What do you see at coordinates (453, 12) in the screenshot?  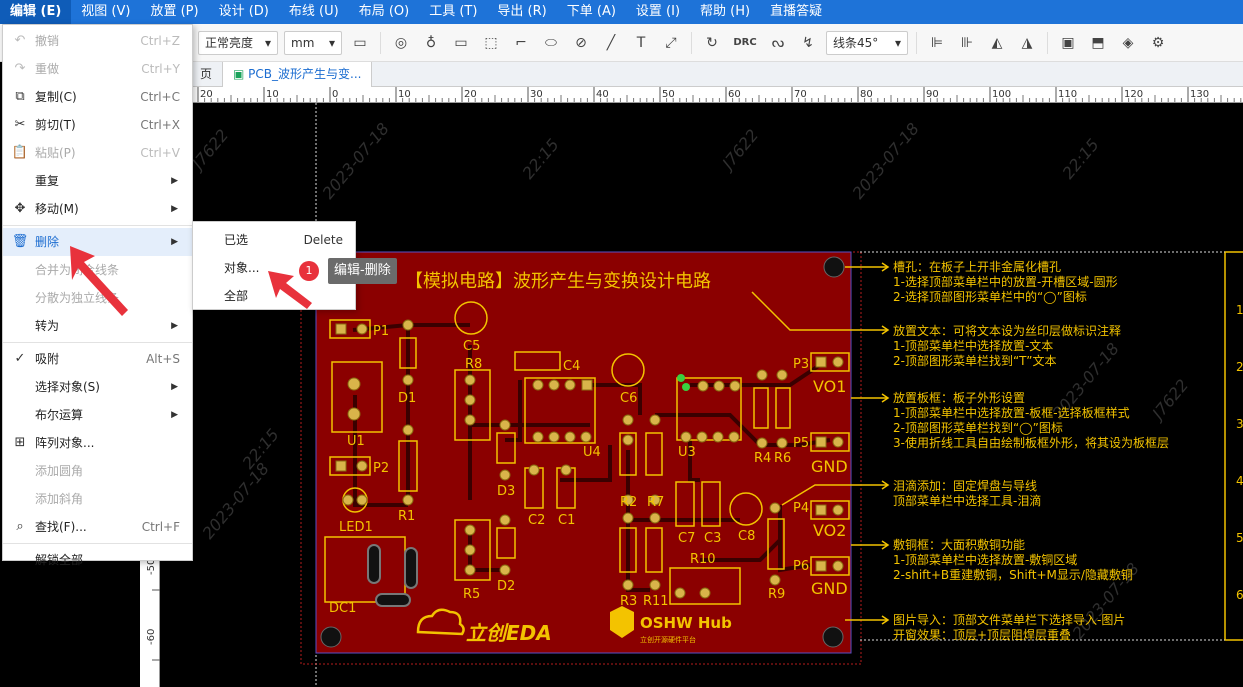 I see `menu-6: 工具 (T)` at bounding box center [453, 12].